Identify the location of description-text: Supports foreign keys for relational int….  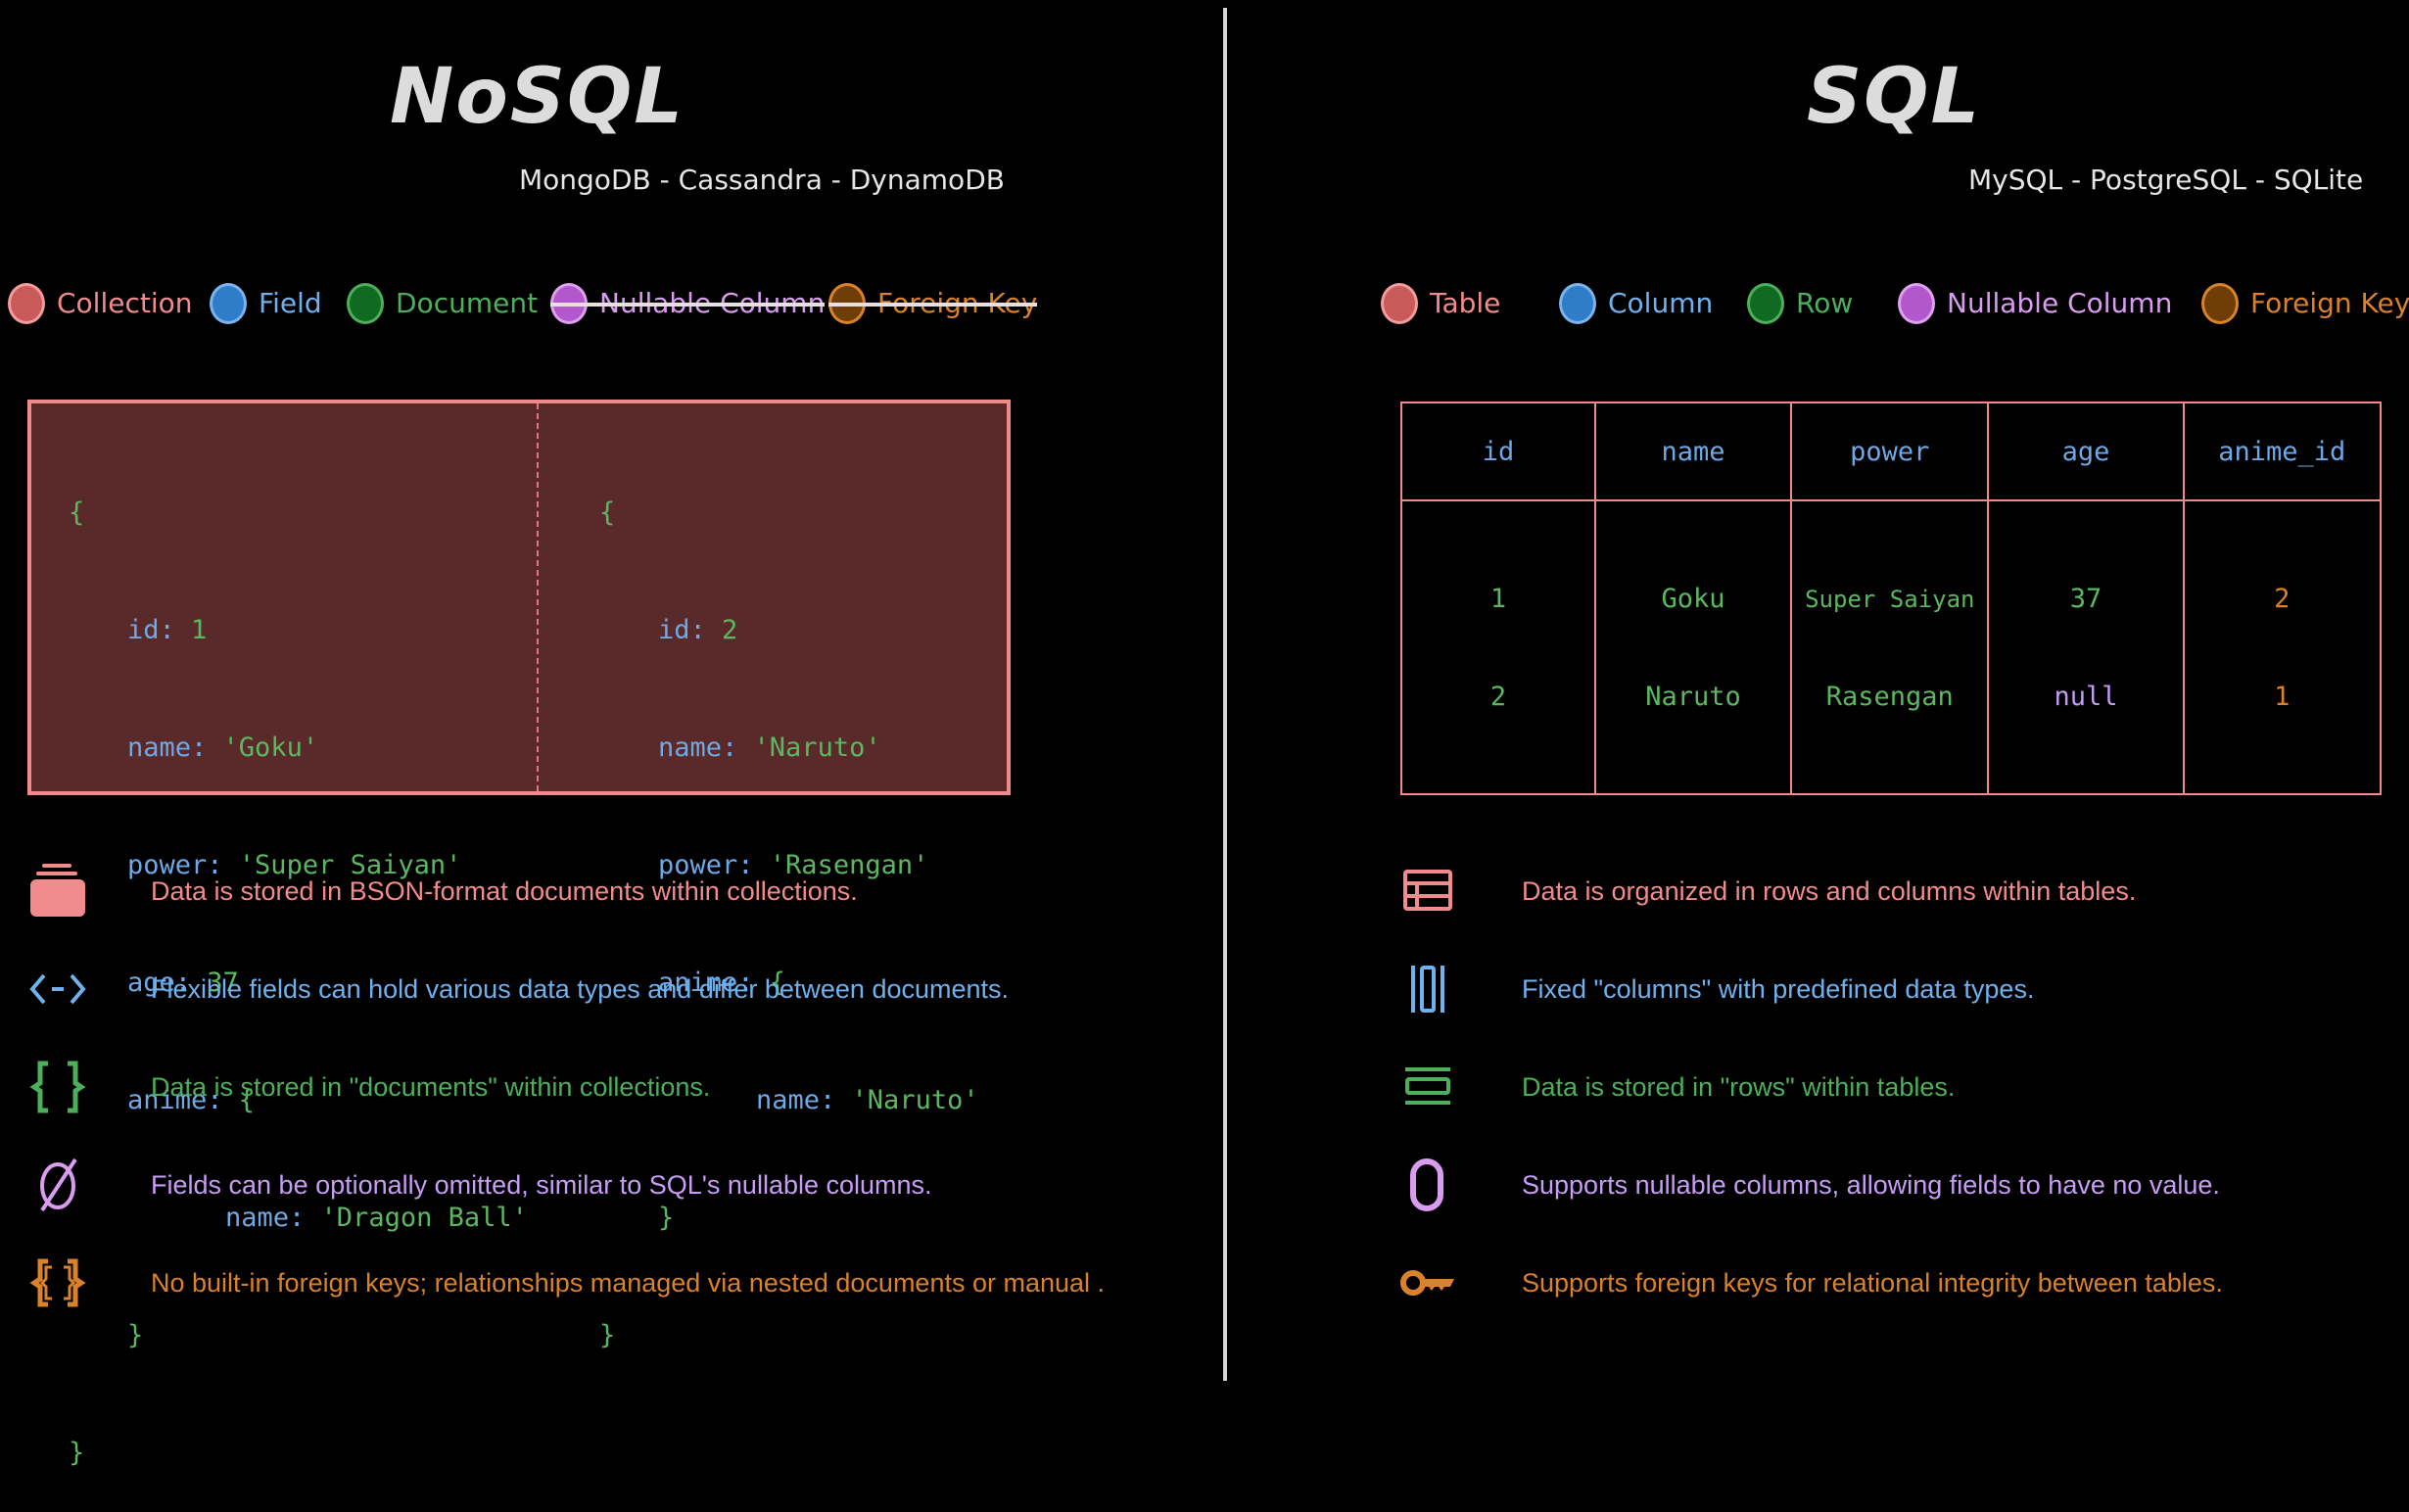
(1872, 1282).